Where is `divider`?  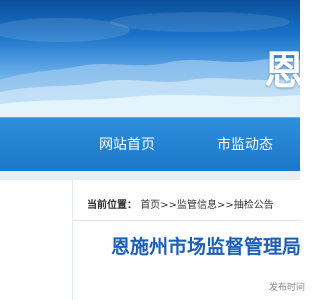
divider is located at coordinates (187, 220).